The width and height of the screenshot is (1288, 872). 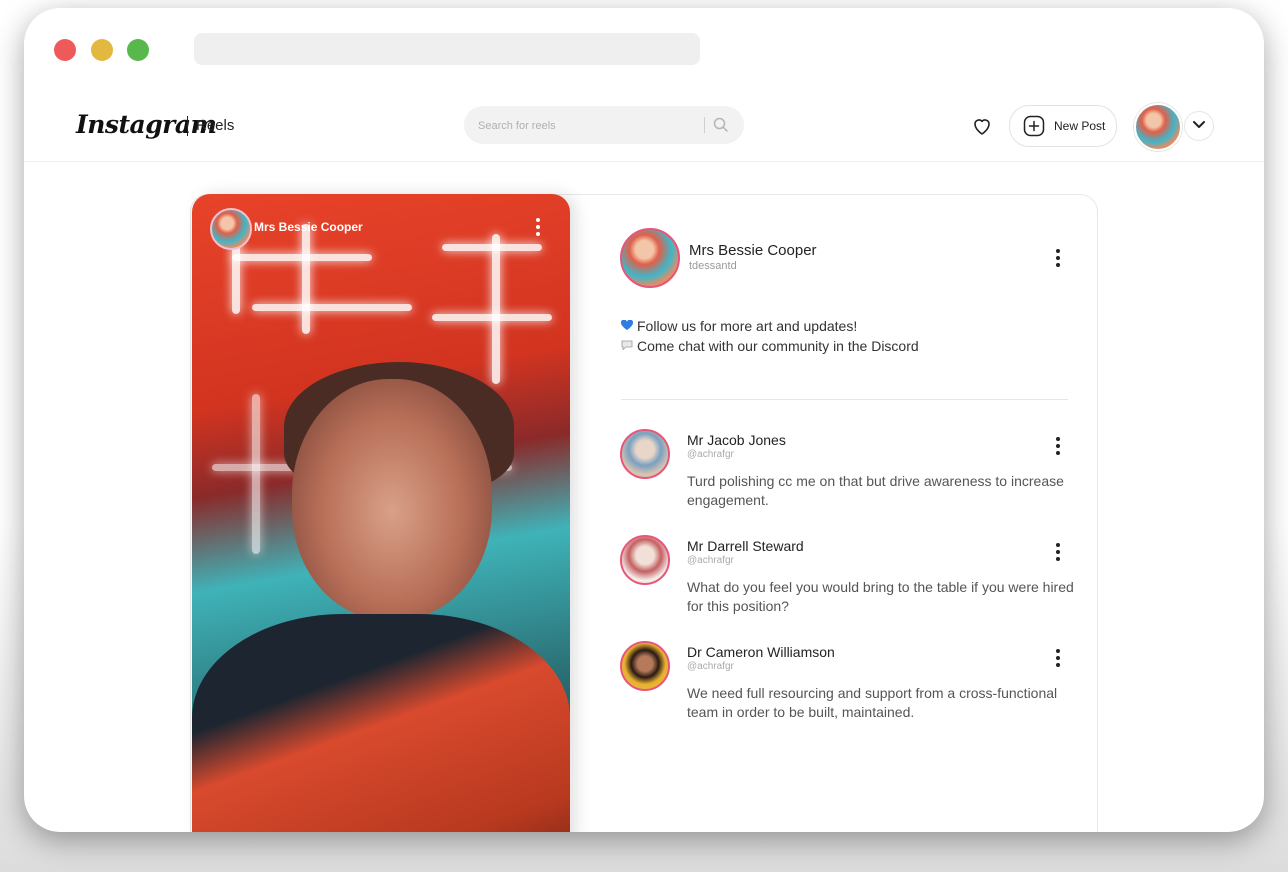 I want to click on search-icon, so click(x=721, y=125).